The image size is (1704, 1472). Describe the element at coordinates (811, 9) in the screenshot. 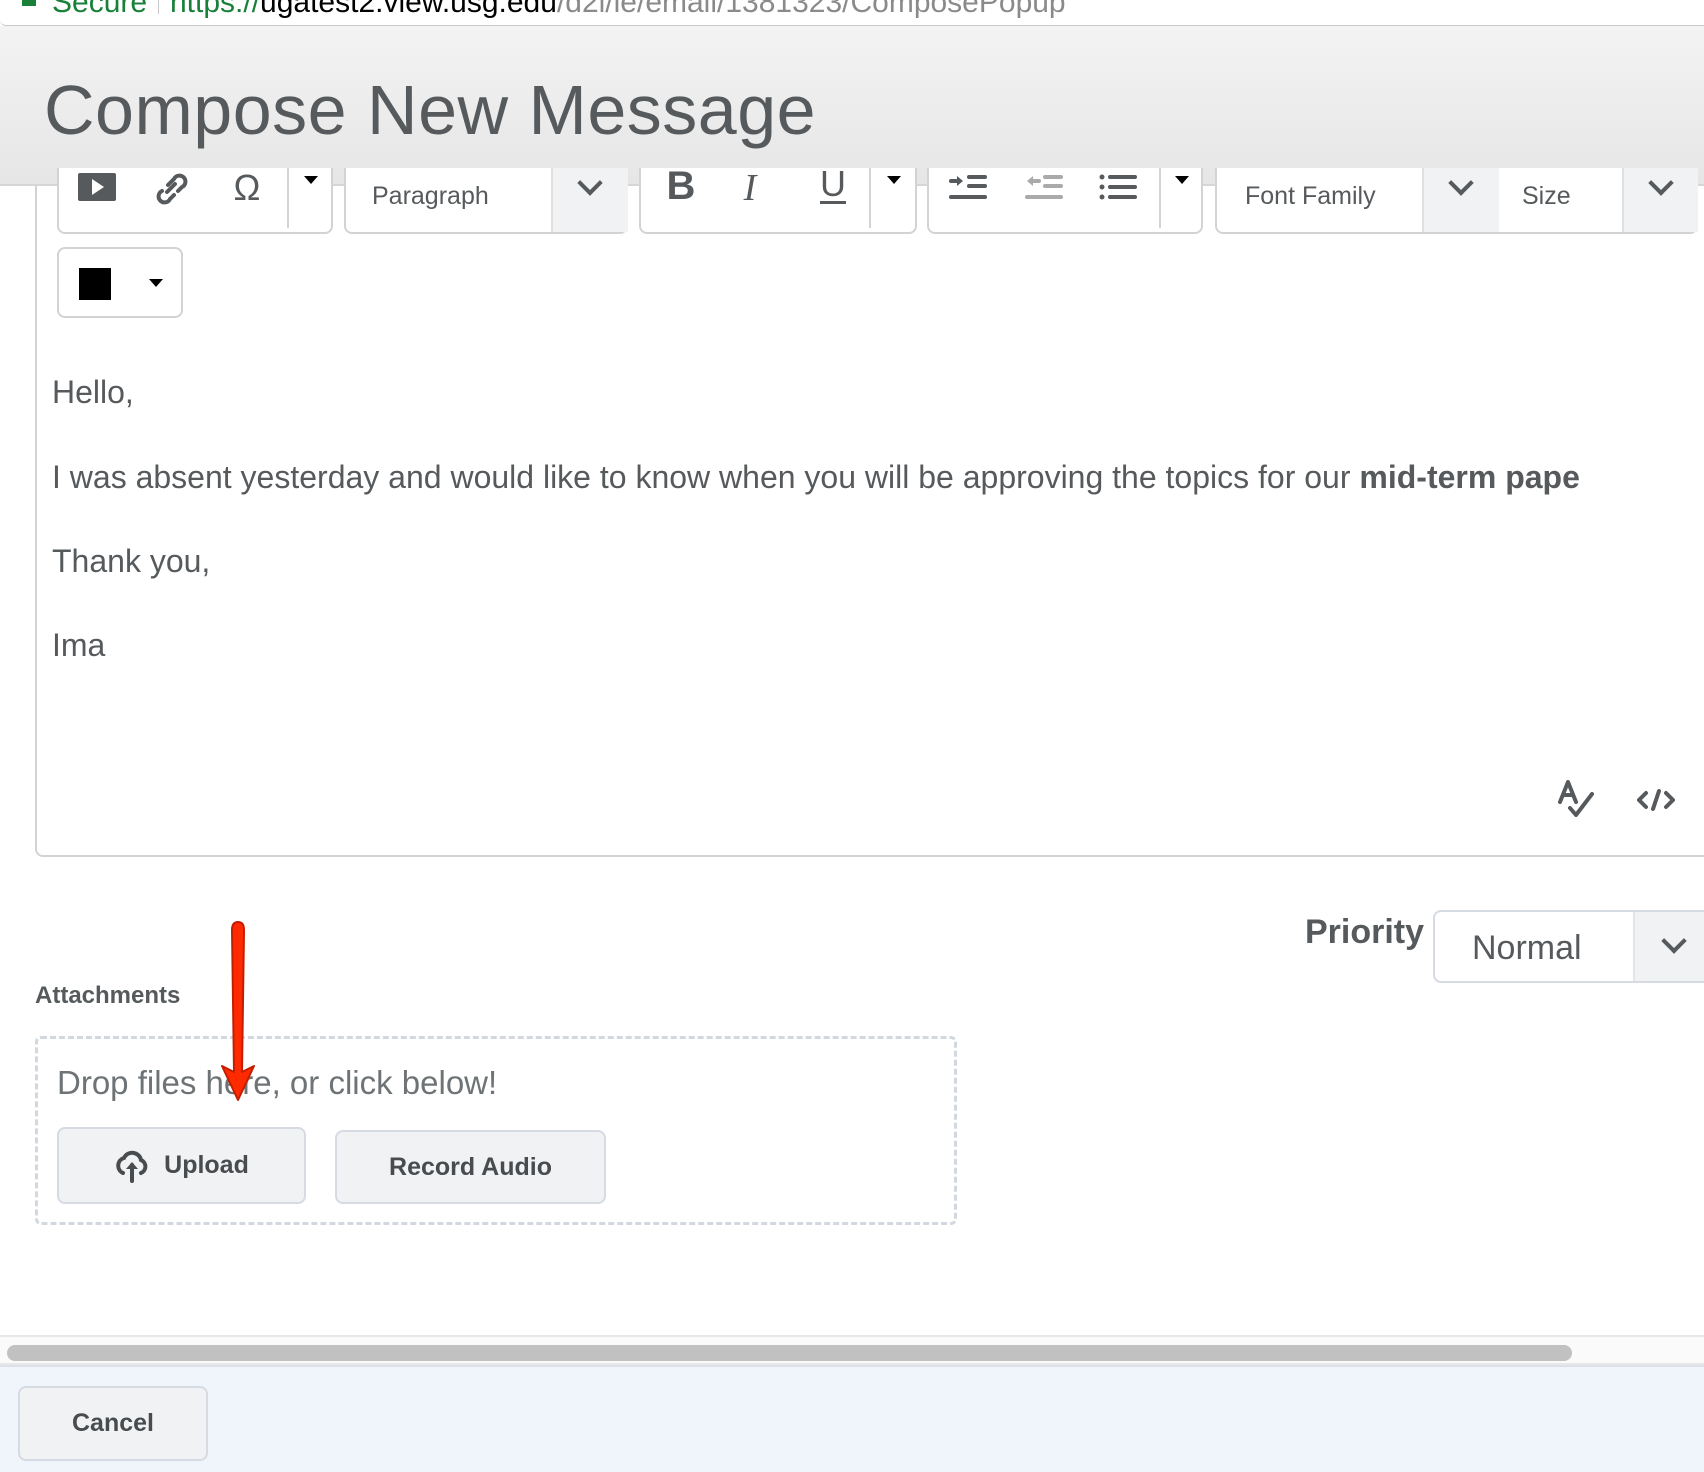

I see `url-path: /d2l/le/email/1381323/ComposePopup` at that location.